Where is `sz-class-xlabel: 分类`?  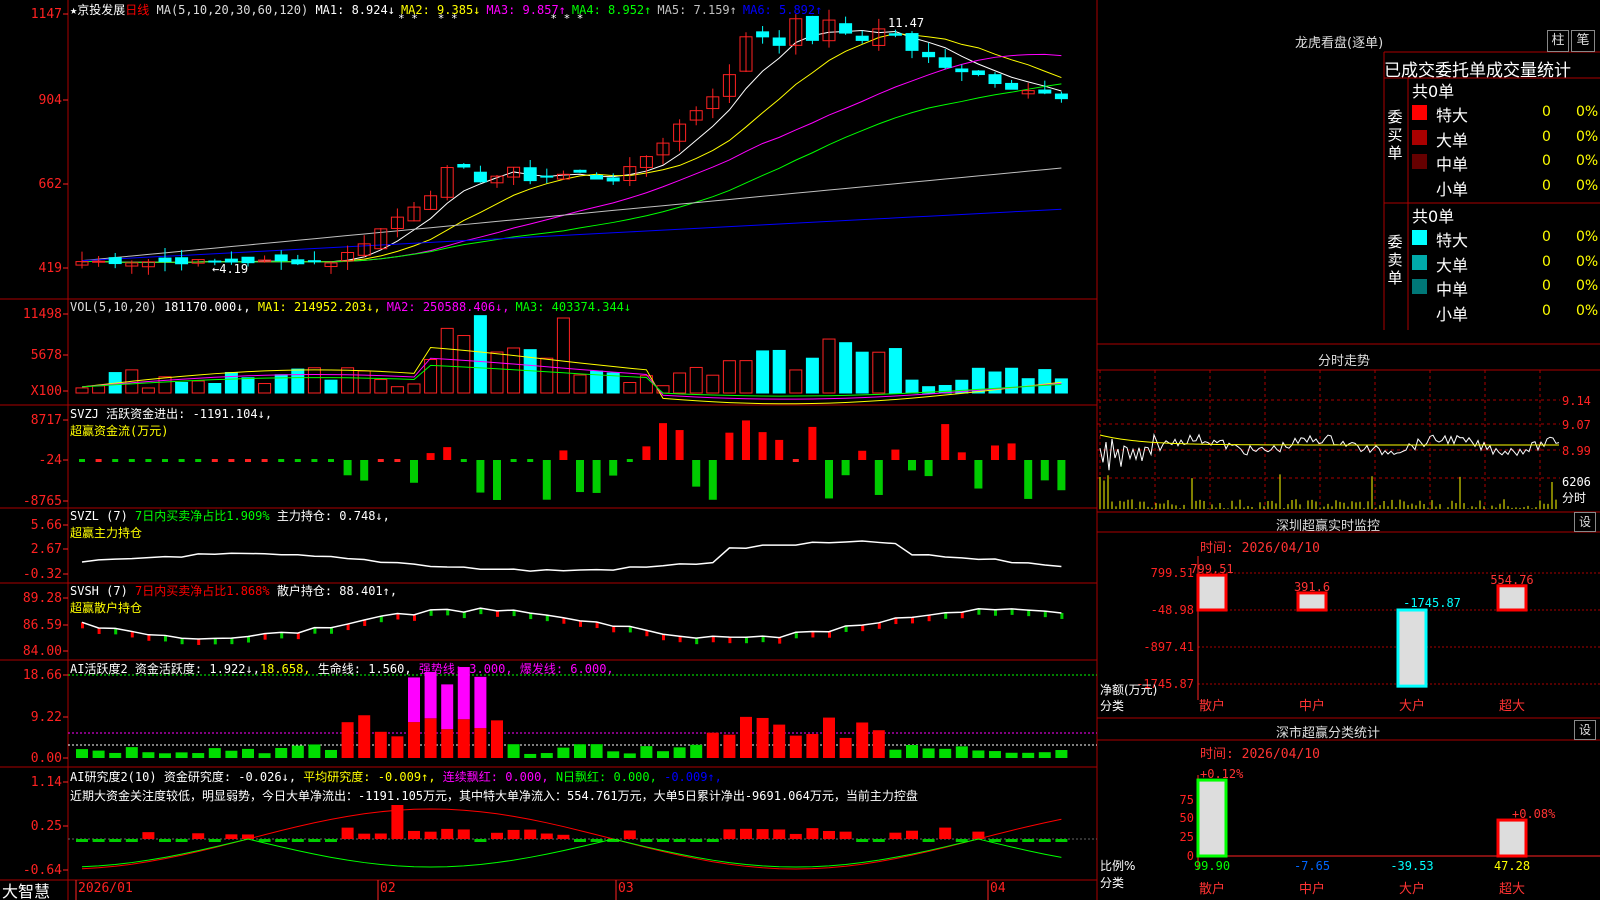
sz-class-xlabel: 分类 is located at coordinates (1112, 883).